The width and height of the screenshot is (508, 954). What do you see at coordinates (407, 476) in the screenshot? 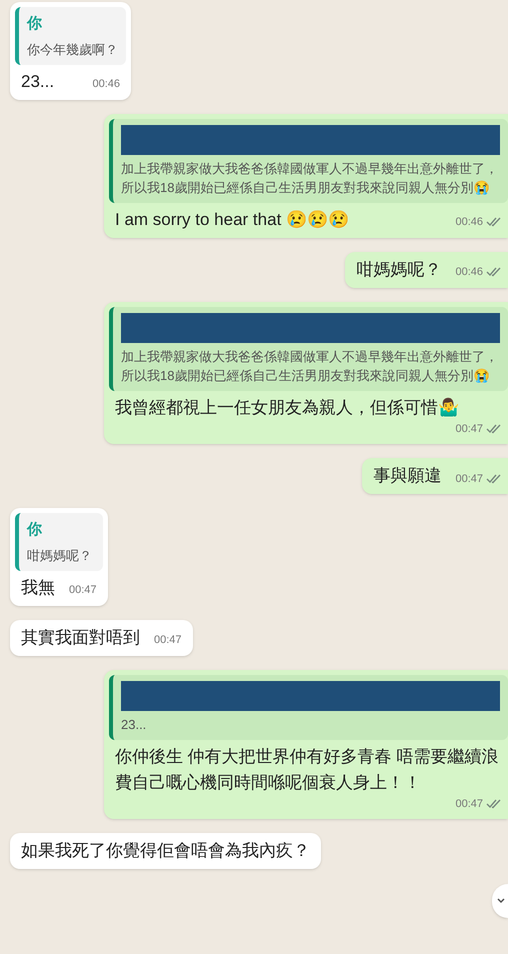
I see `message-text: 事與願違` at bounding box center [407, 476].